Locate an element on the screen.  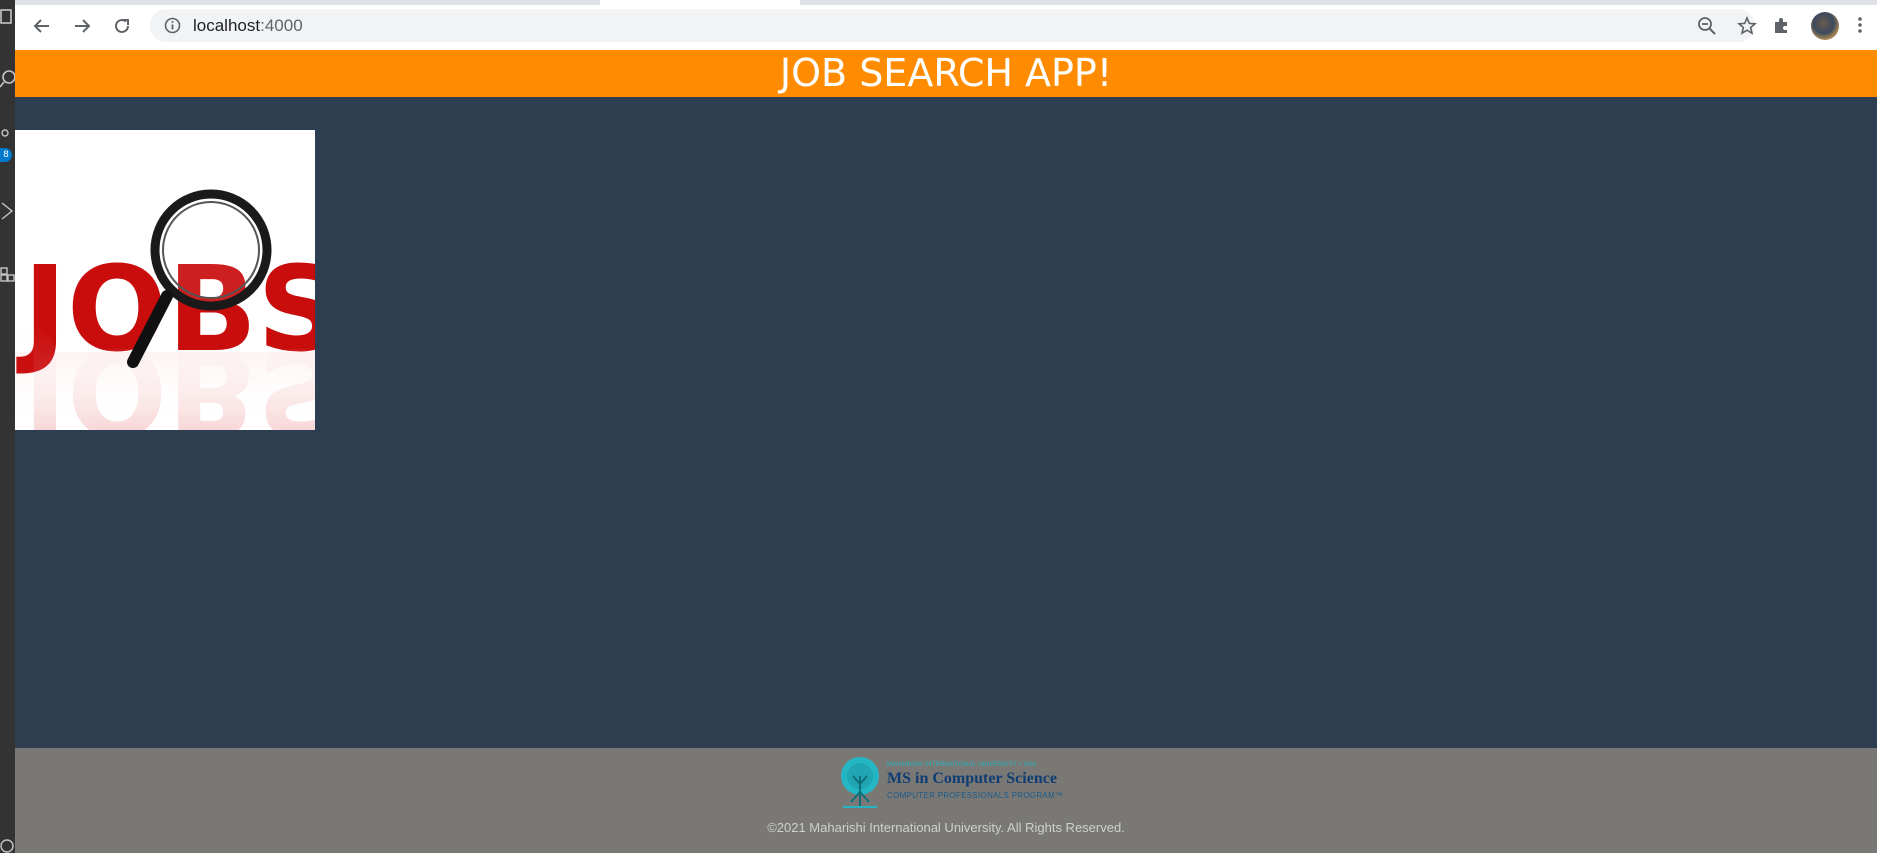
explorer-icon is located at coordinates (7, 17).